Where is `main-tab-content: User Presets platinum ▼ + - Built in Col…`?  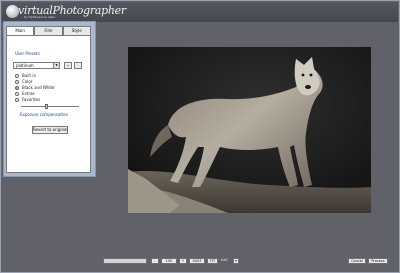
main-tab-content: User Presets platinum ▼ + - Built in Col… is located at coordinates (48, 104).